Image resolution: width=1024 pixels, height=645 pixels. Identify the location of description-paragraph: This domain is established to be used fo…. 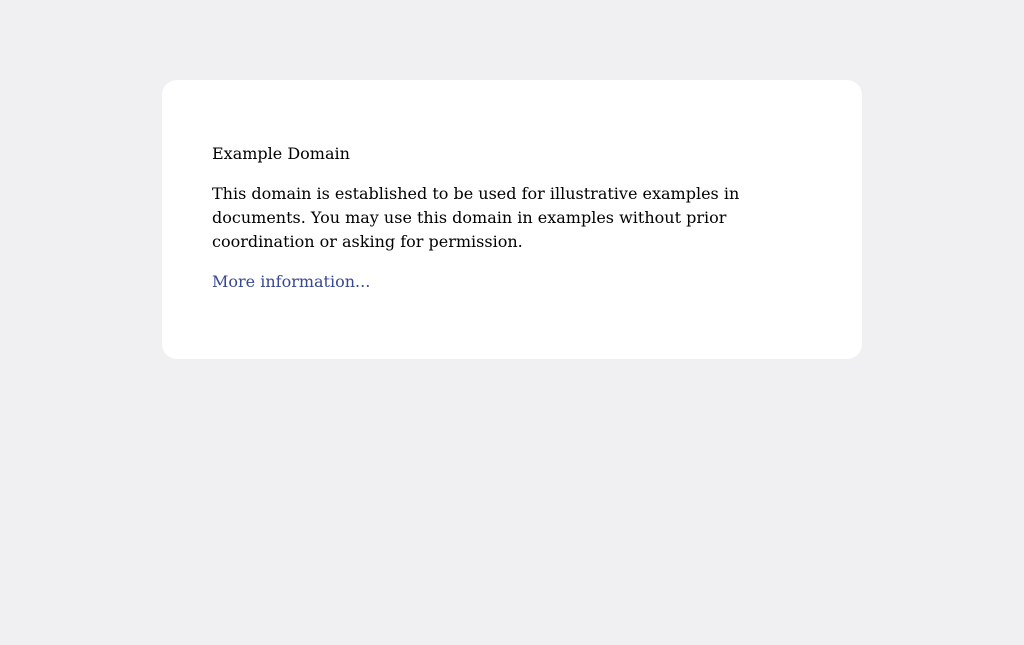
(476, 217).